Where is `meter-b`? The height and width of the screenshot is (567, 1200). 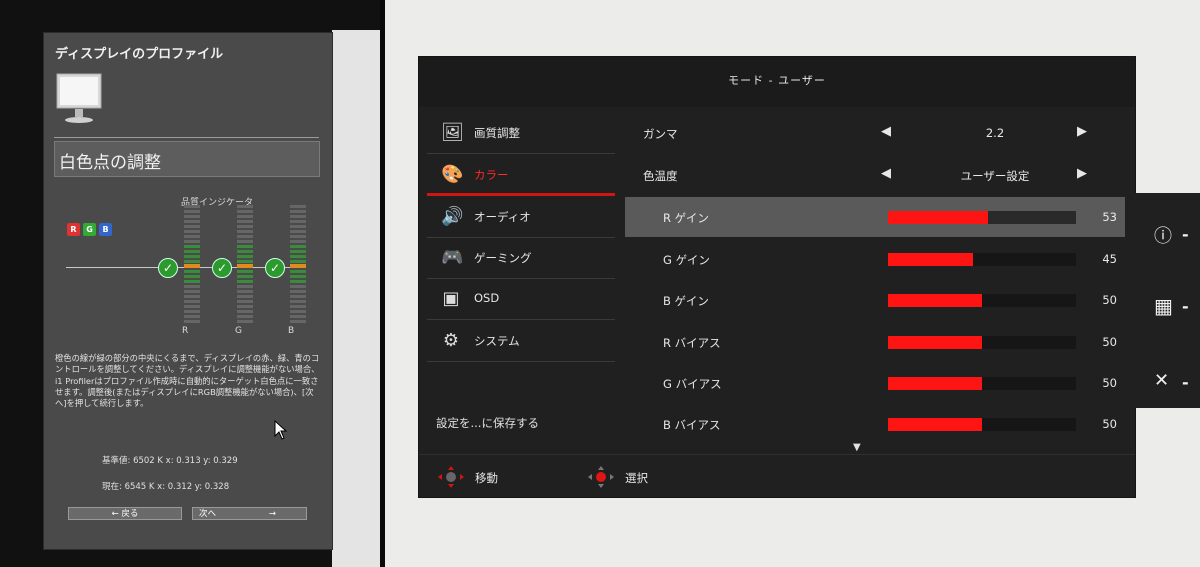
meter-b is located at coordinates (298, 265).